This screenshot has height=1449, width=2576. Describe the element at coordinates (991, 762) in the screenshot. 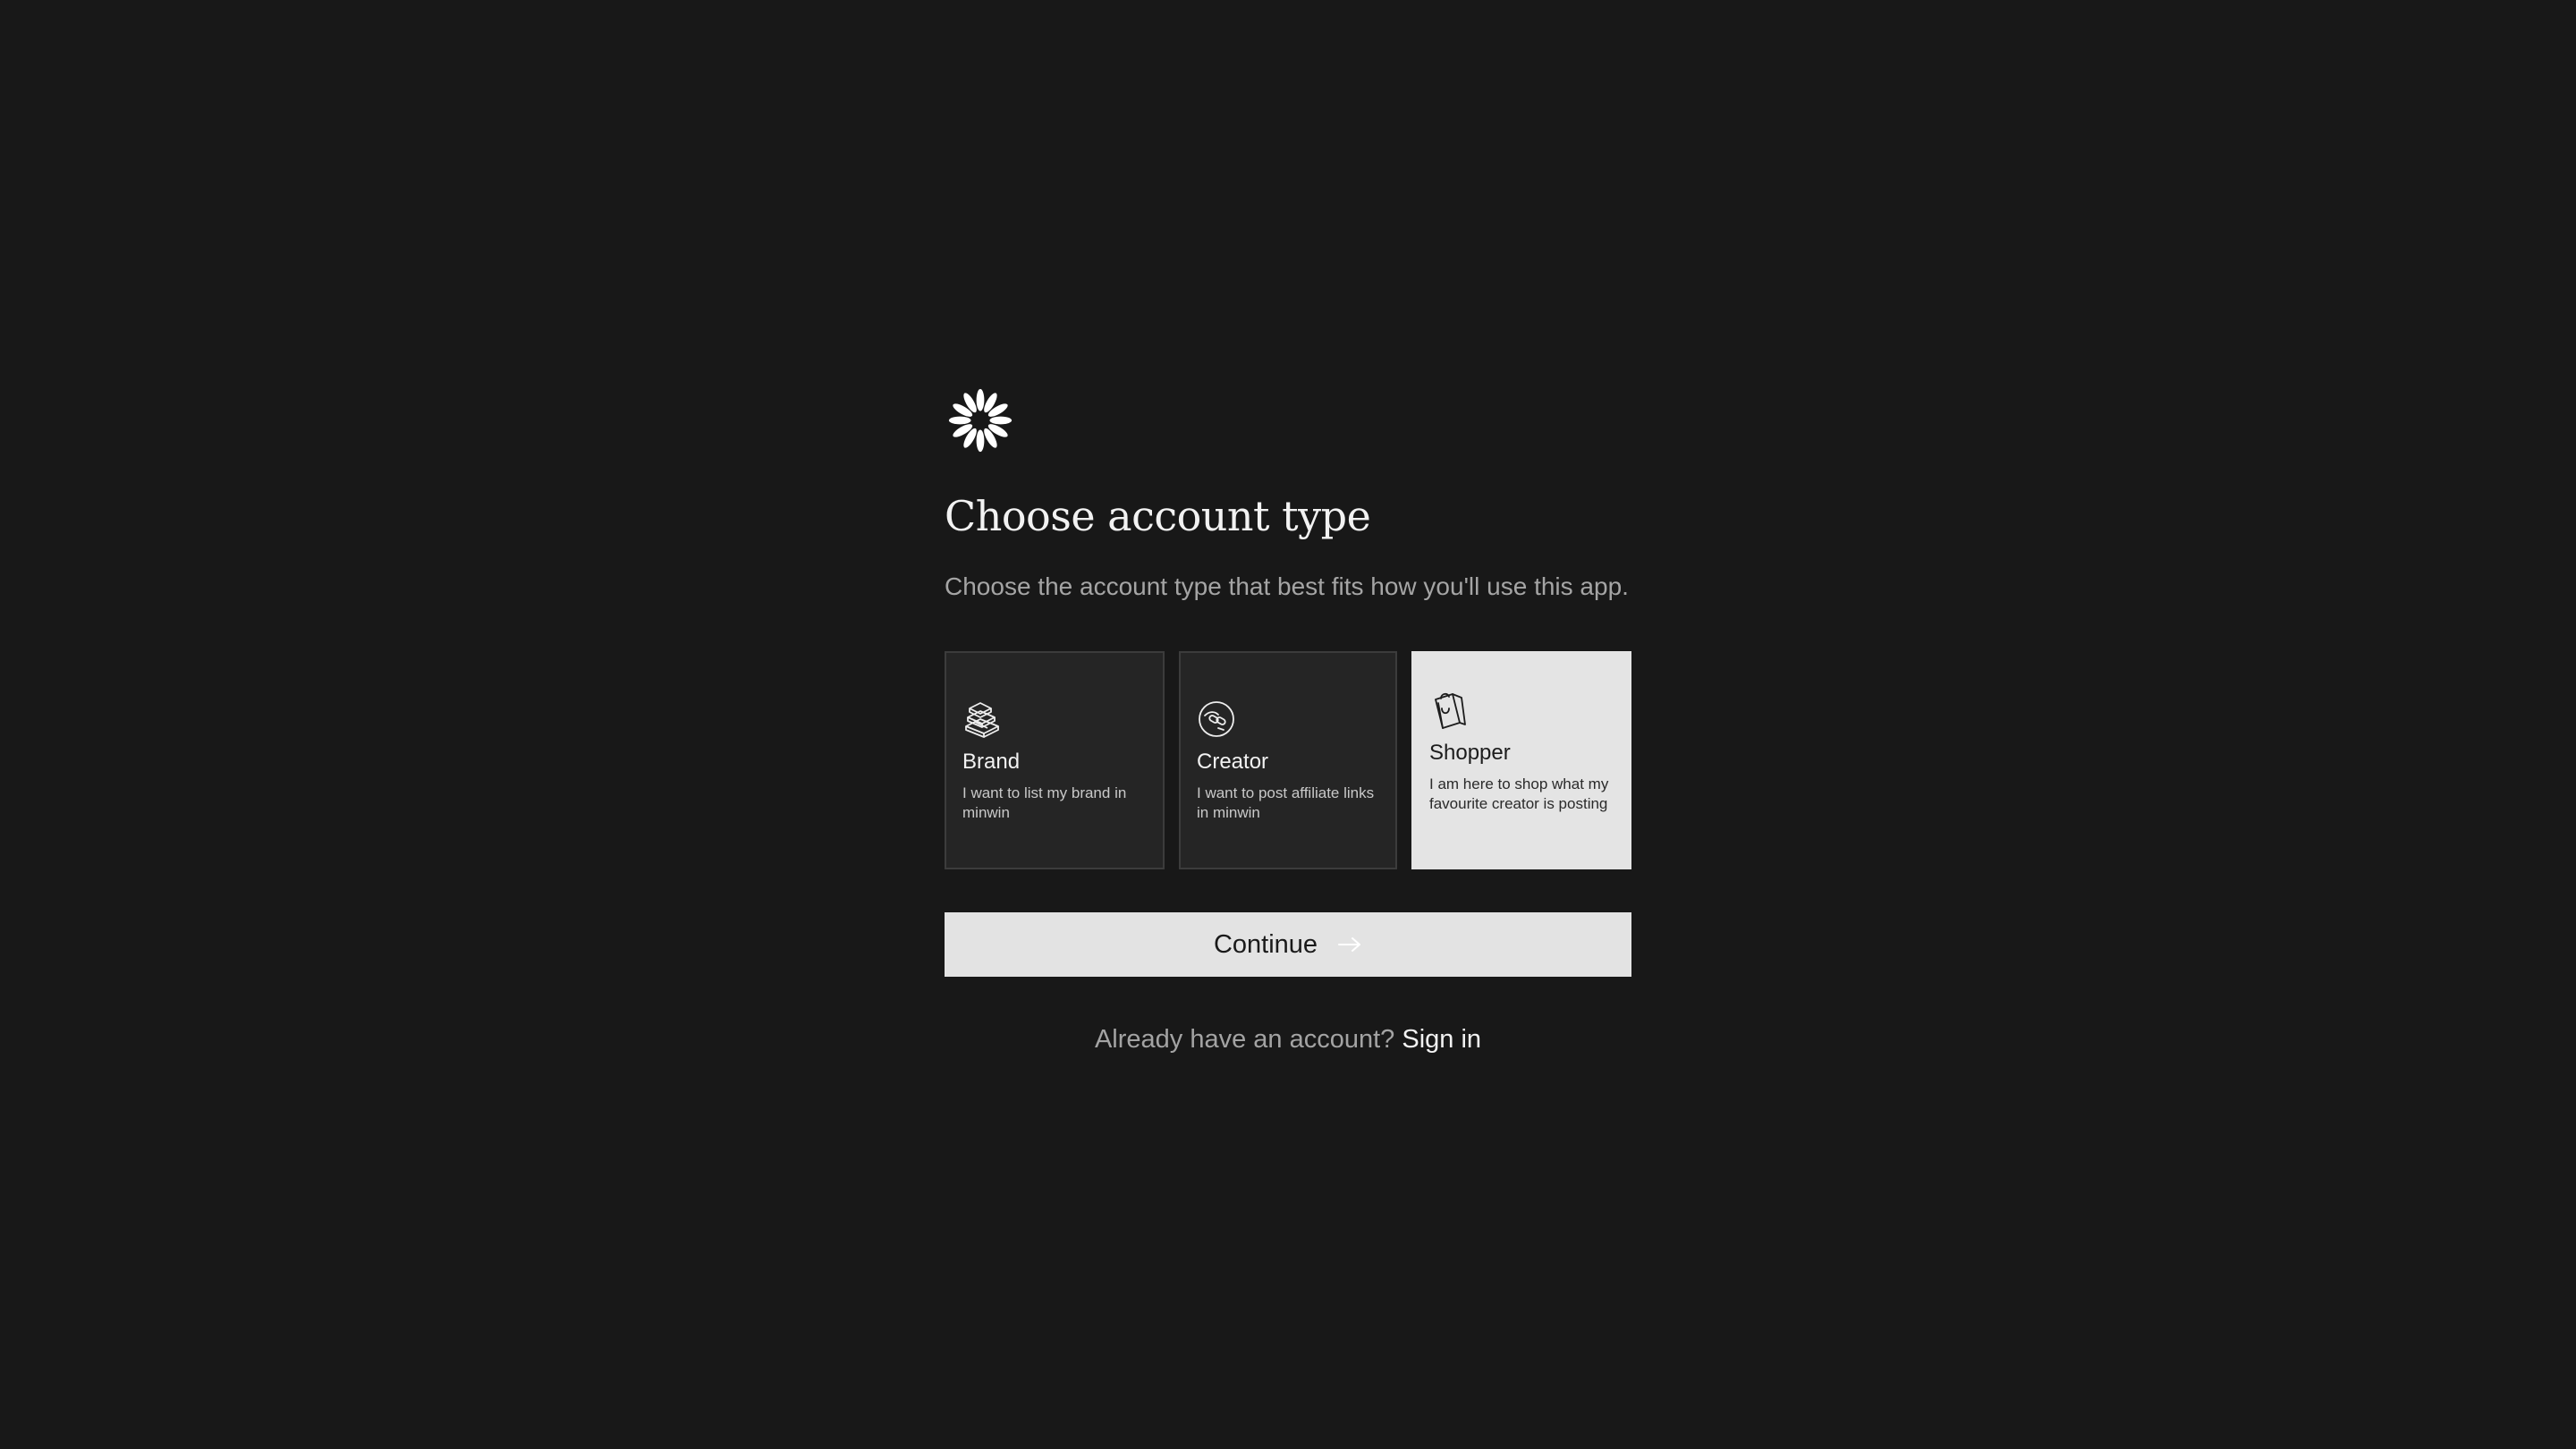

I see `card-title: Brand` at that location.